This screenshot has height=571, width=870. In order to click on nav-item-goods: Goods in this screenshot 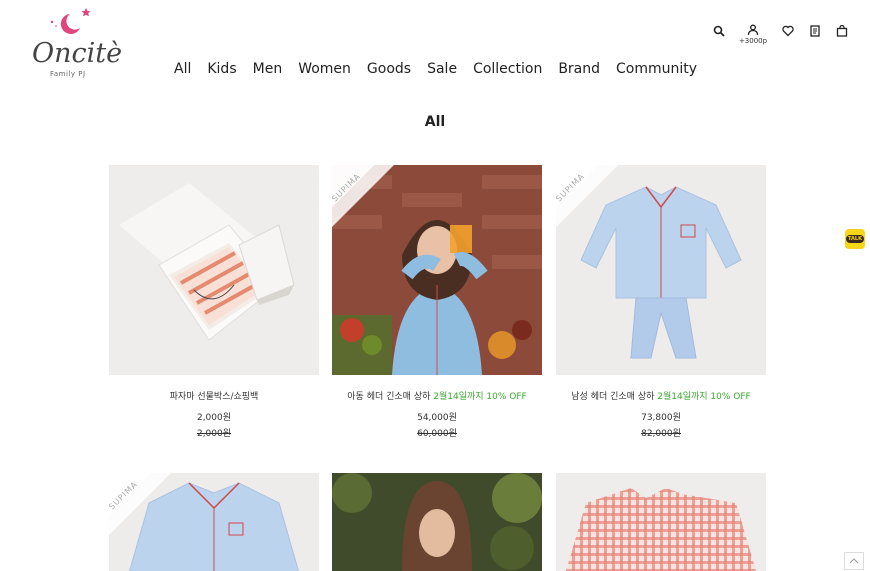, I will do `click(389, 69)`.